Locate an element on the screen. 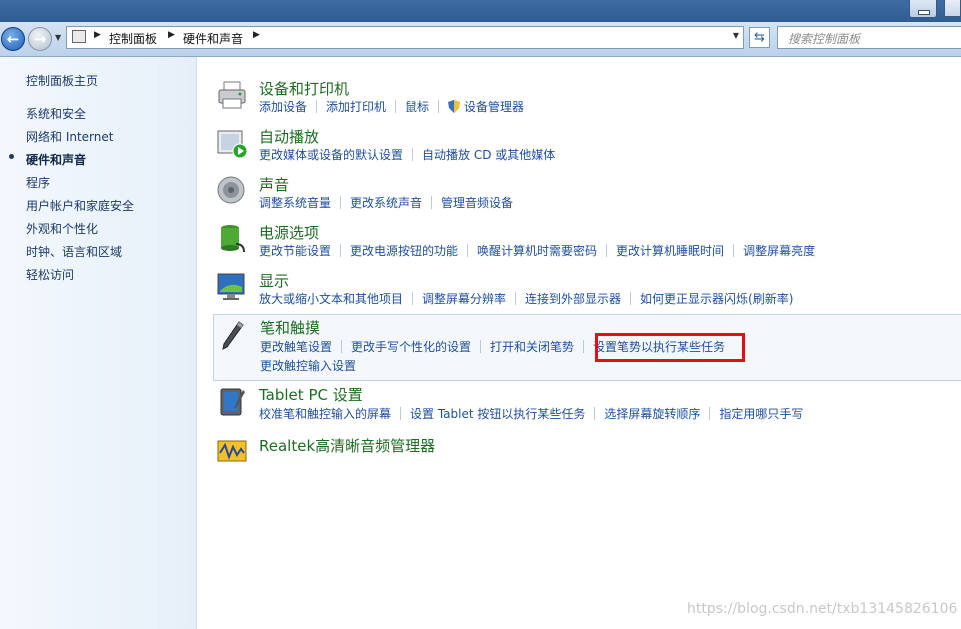  category-title-power-options: 电源选项 is located at coordinates (289, 232).